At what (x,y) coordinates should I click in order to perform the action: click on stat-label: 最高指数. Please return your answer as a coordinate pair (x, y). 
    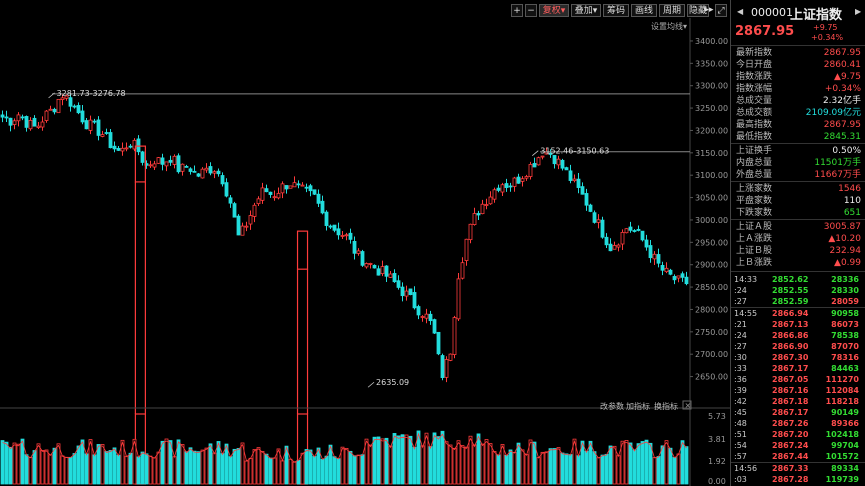
    Looking at the image, I should click on (754, 125).